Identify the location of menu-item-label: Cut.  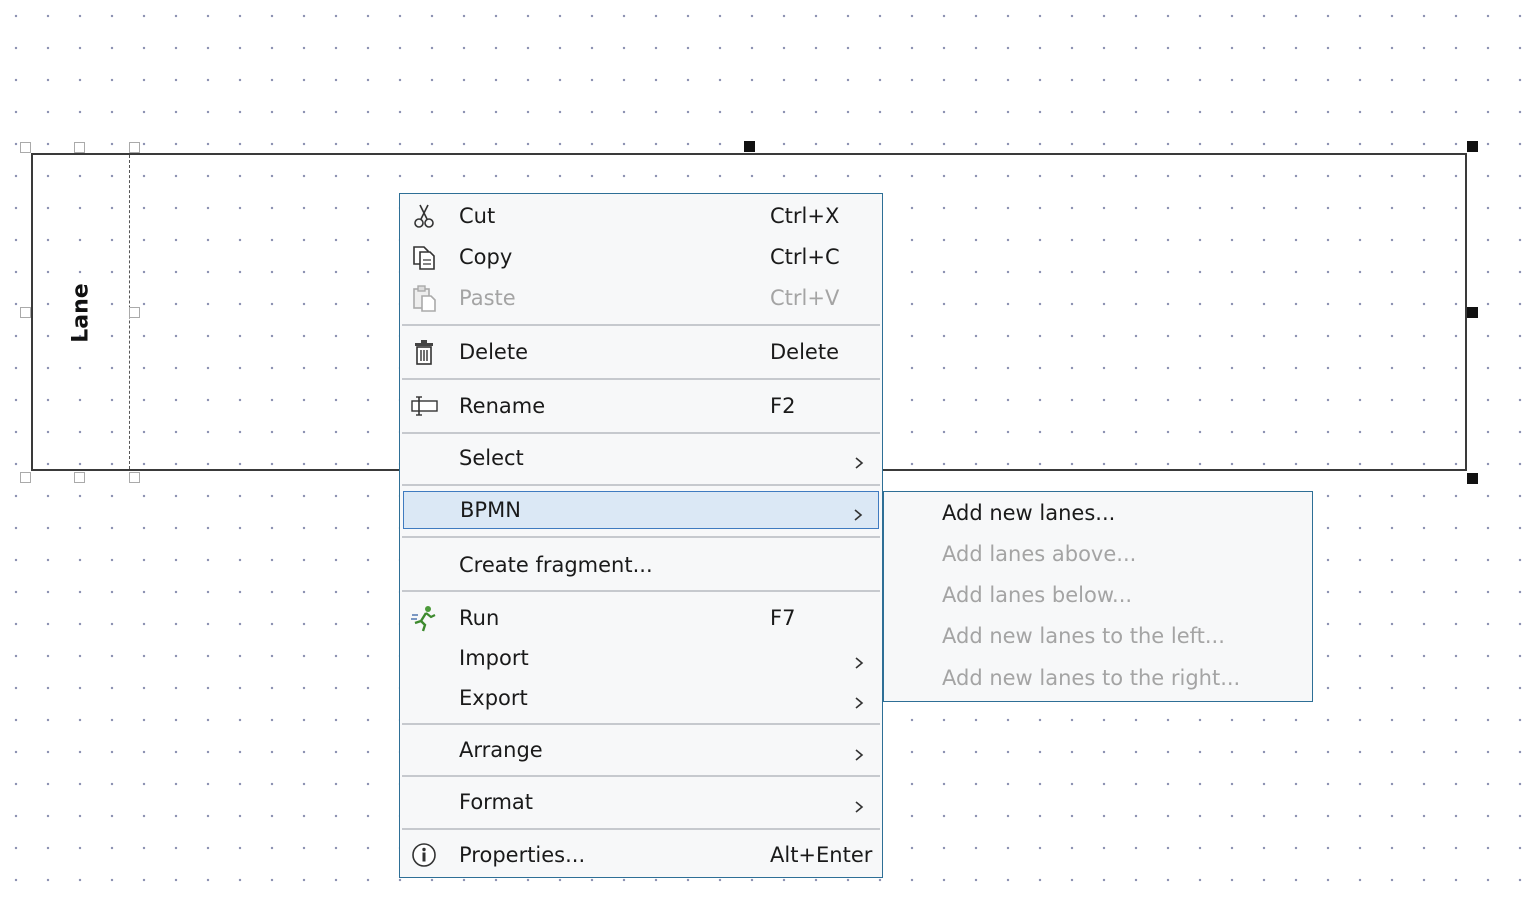
(477, 216).